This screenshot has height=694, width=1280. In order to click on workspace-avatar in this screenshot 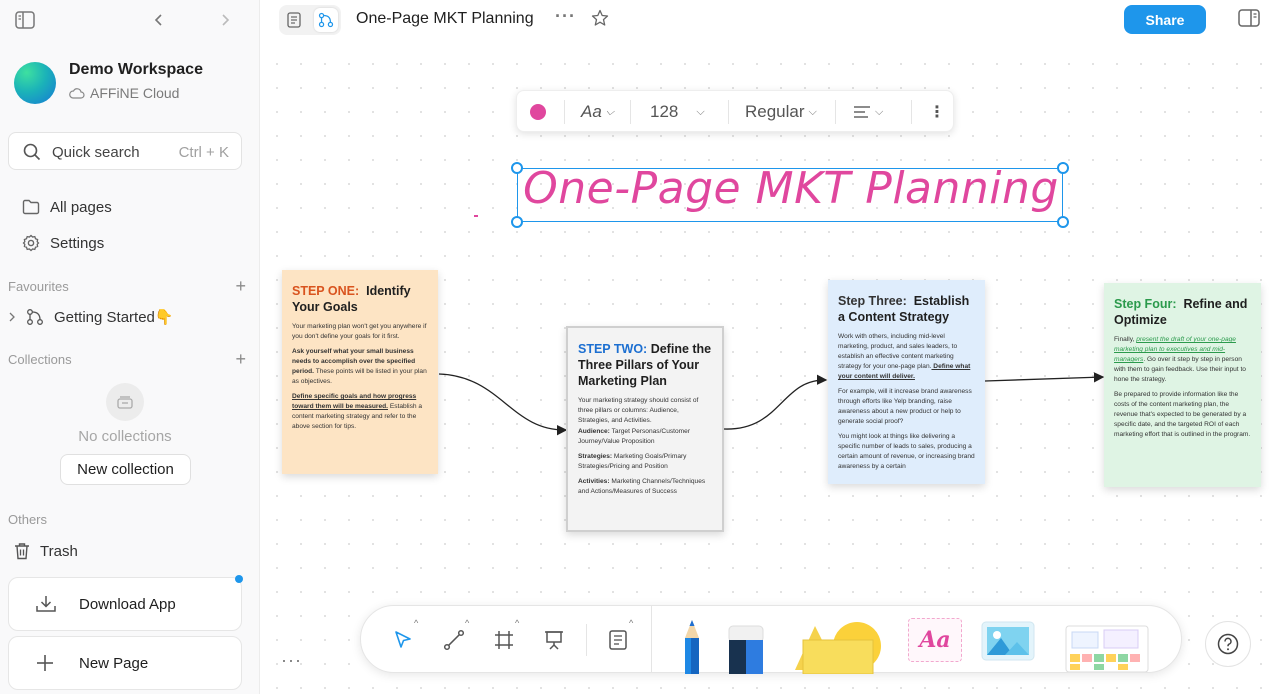, I will do `click(35, 83)`.